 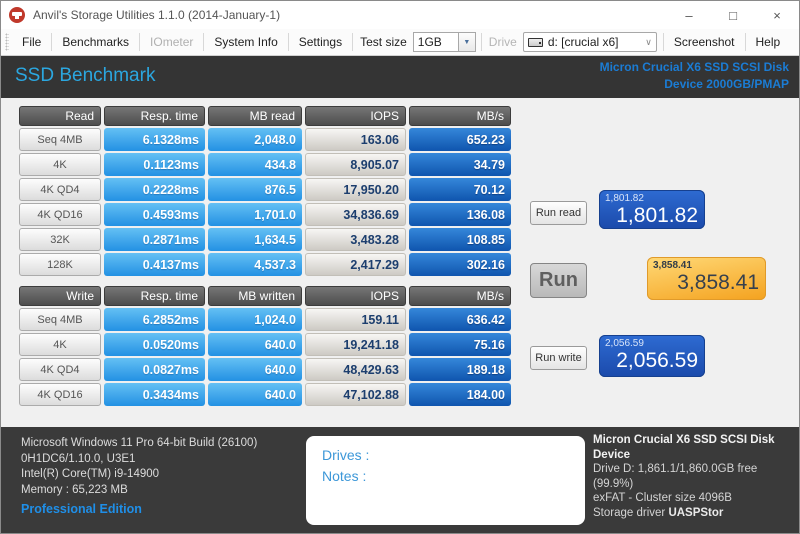 What do you see at coordinates (583, 42) in the screenshot?
I see `drive-select-value: d: [crucial x6]` at bounding box center [583, 42].